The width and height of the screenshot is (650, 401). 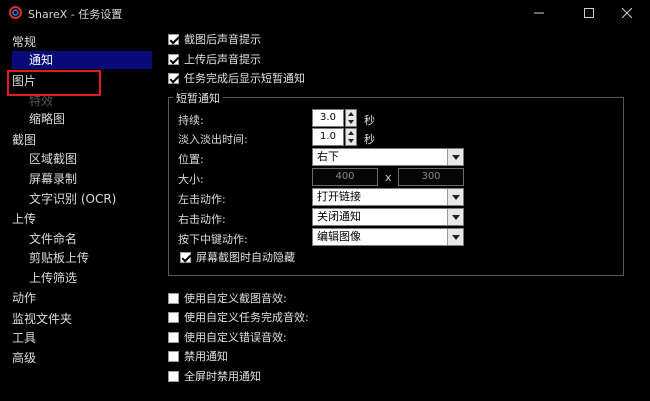 What do you see at coordinates (388, 177) in the screenshot?
I see `size-times: x` at bounding box center [388, 177].